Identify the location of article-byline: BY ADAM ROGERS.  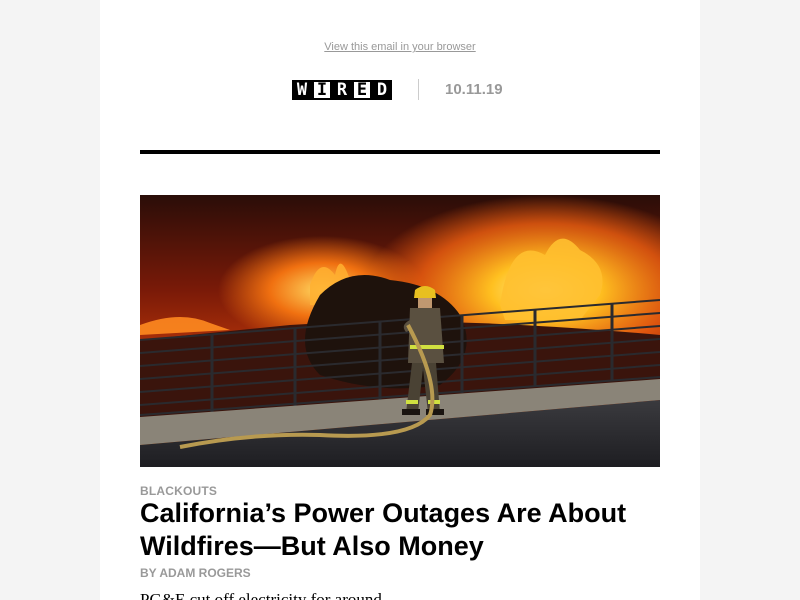
(195, 573).